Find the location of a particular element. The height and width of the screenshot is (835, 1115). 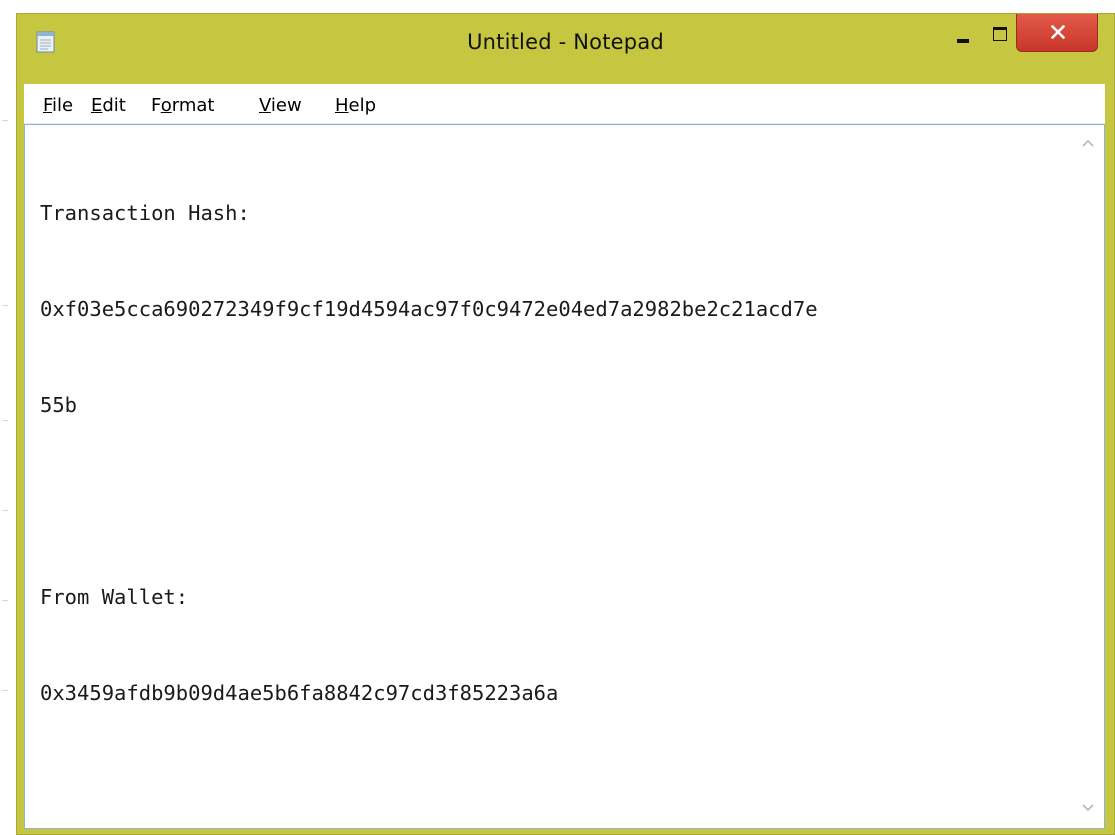

close-button is located at coordinates (1057, 33).